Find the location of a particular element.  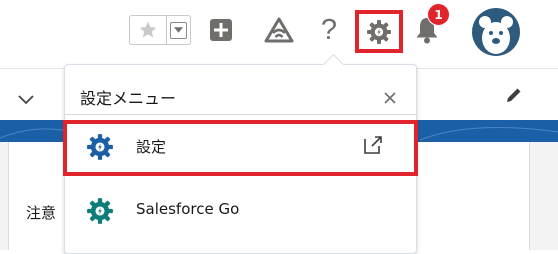

menu-title: 設定メニュー is located at coordinates (128, 98).